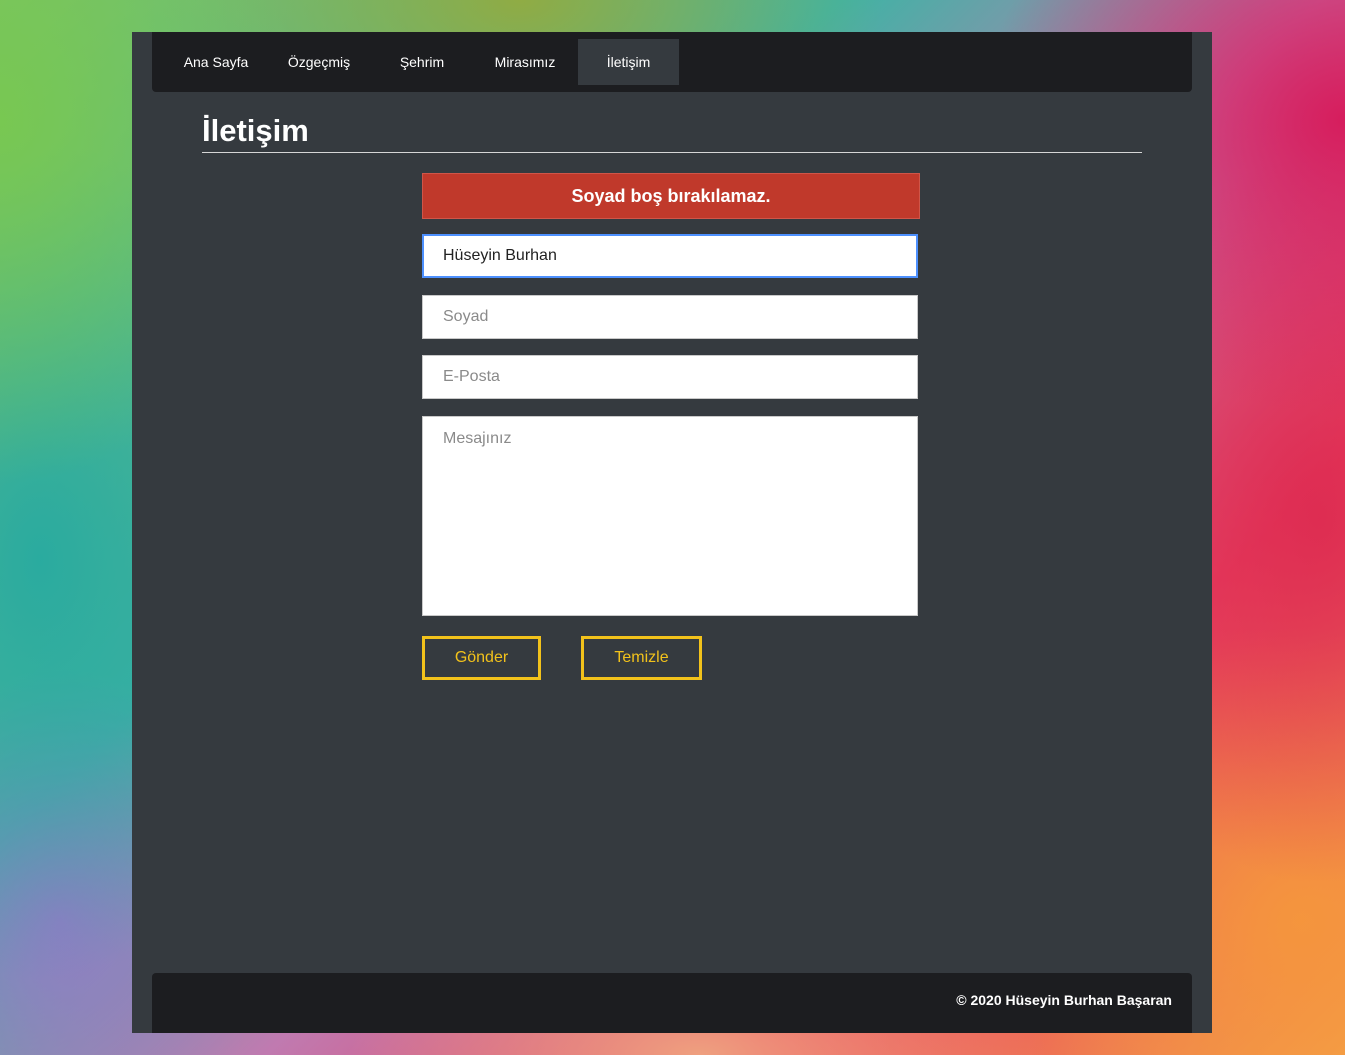  What do you see at coordinates (672, 1003) in the screenshot?
I see `footer: © 2020 Hüseyin Burhan Başaran` at bounding box center [672, 1003].